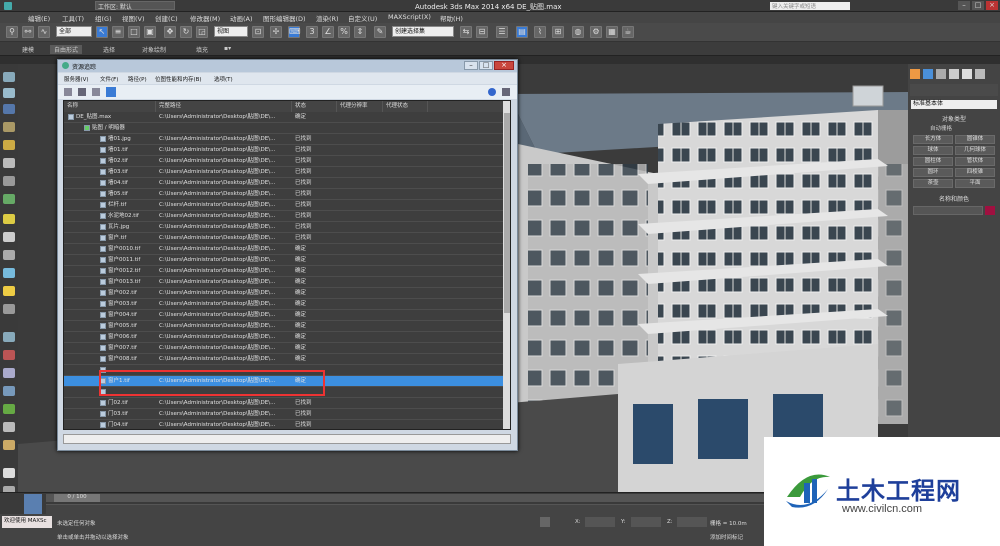  I want to click on list-view-icon, so click(68, 92).